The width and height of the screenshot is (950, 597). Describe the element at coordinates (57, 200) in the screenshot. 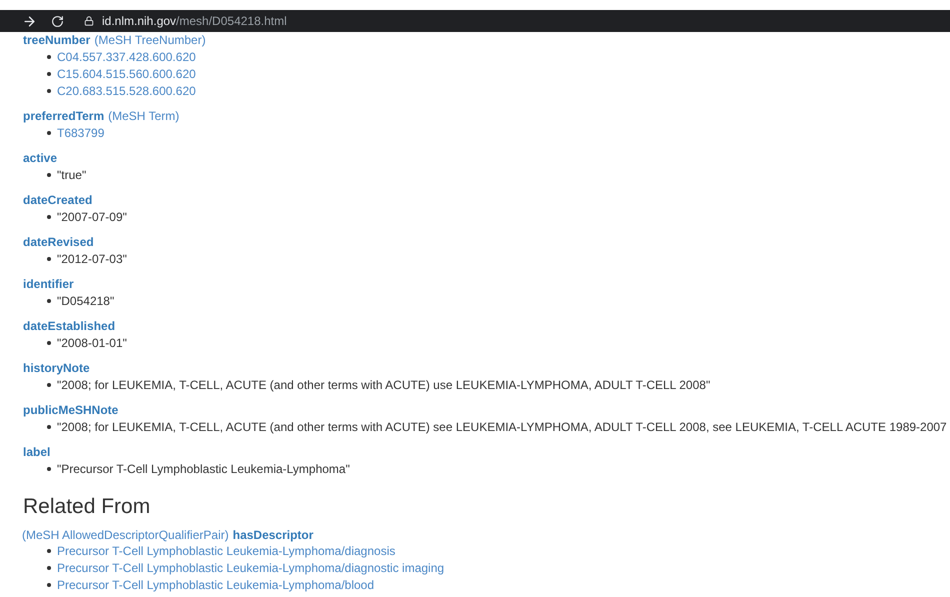

I see `property-name: dateCreated` at that location.